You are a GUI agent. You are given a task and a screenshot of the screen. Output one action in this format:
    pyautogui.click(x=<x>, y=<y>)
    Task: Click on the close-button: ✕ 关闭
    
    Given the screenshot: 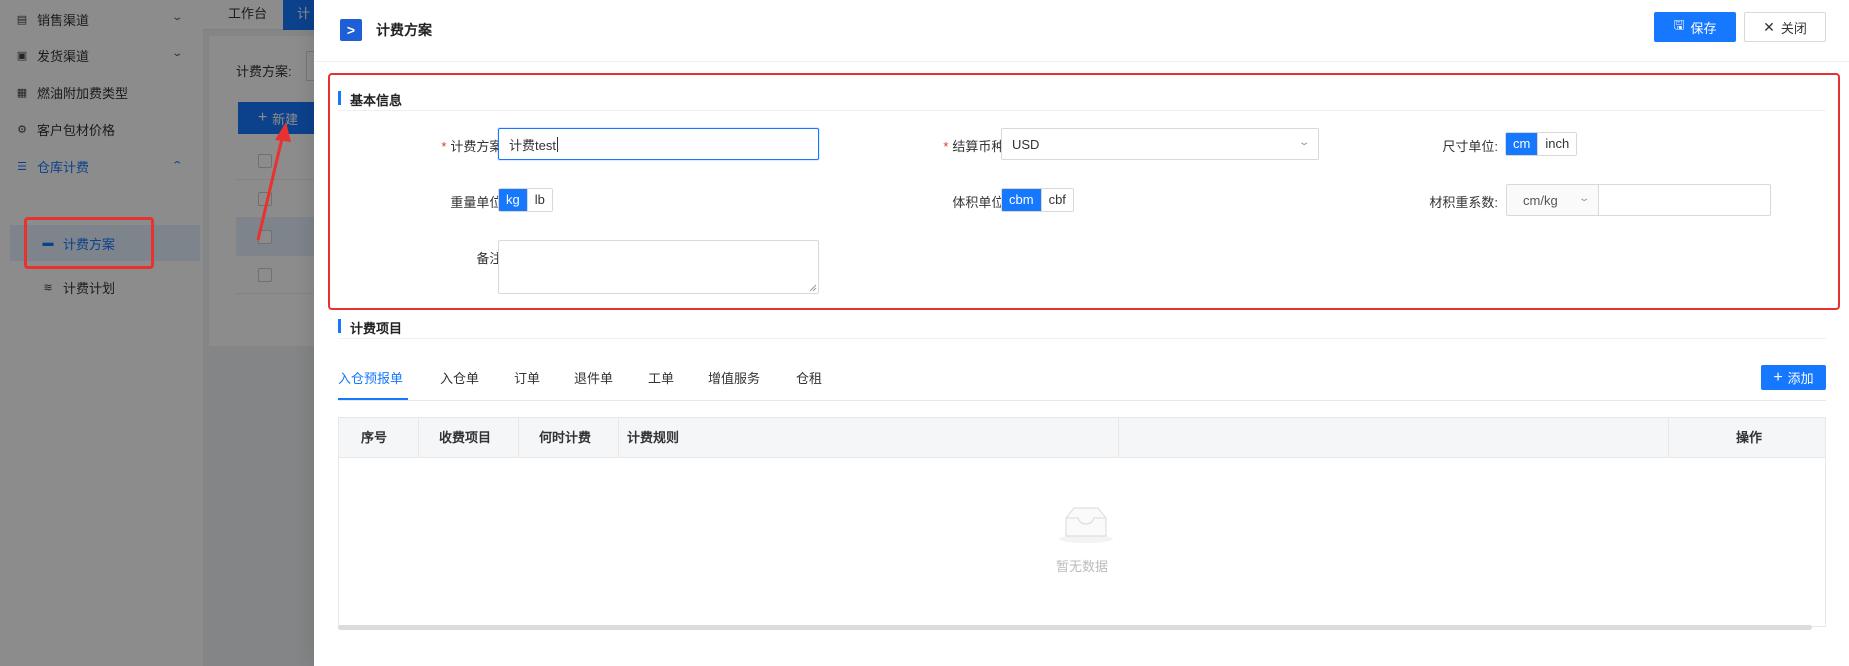 What is the action you would take?
    pyautogui.click(x=1785, y=27)
    